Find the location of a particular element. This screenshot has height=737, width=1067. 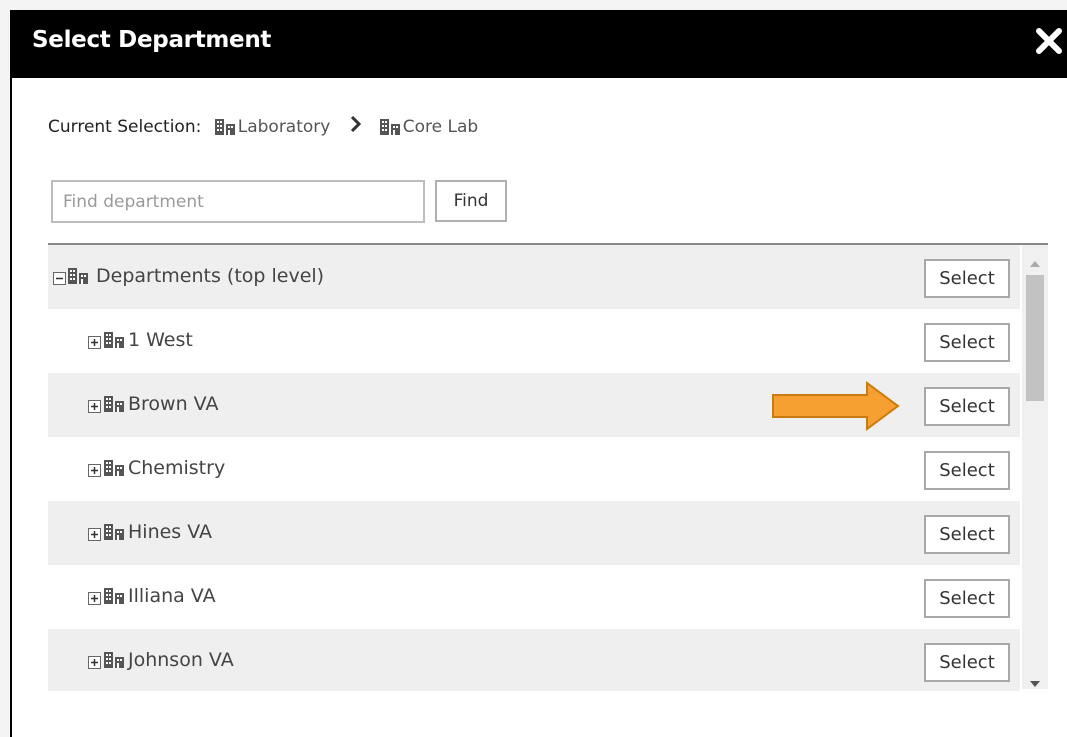

find-button: Find is located at coordinates (471, 201).